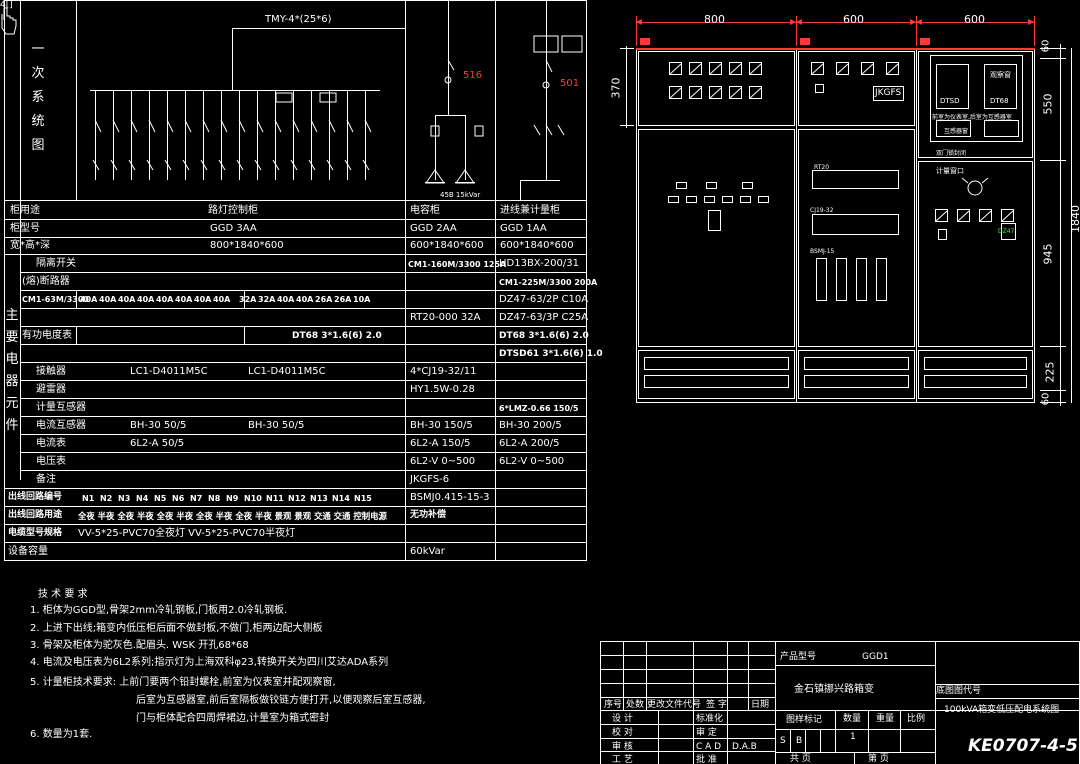 Image resolution: width=1080 pixels, height=764 pixels. I want to click on circuit-no-cell: N9, so click(232, 498).